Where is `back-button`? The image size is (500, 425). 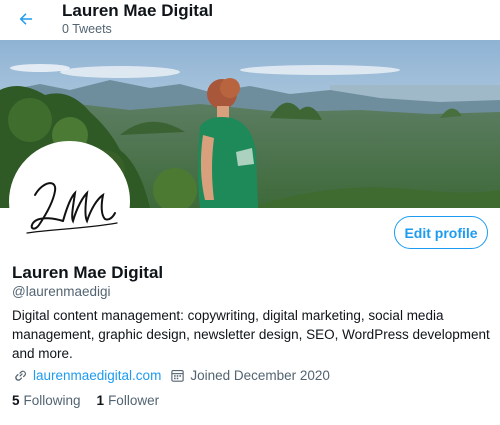
back-button is located at coordinates (26, 19).